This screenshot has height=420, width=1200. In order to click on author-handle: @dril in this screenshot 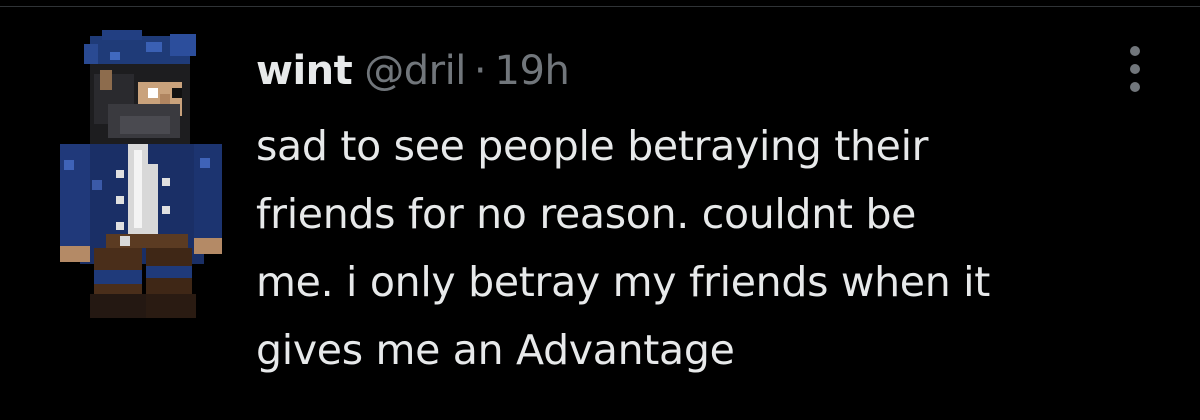, I will do `click(415, 71)`.